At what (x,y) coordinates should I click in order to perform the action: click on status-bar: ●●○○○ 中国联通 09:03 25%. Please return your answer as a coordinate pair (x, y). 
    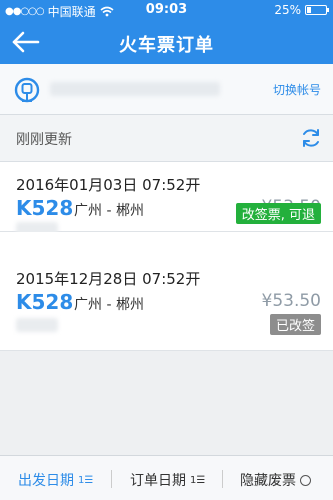
    Looking at the image, I should click on (166, 10).